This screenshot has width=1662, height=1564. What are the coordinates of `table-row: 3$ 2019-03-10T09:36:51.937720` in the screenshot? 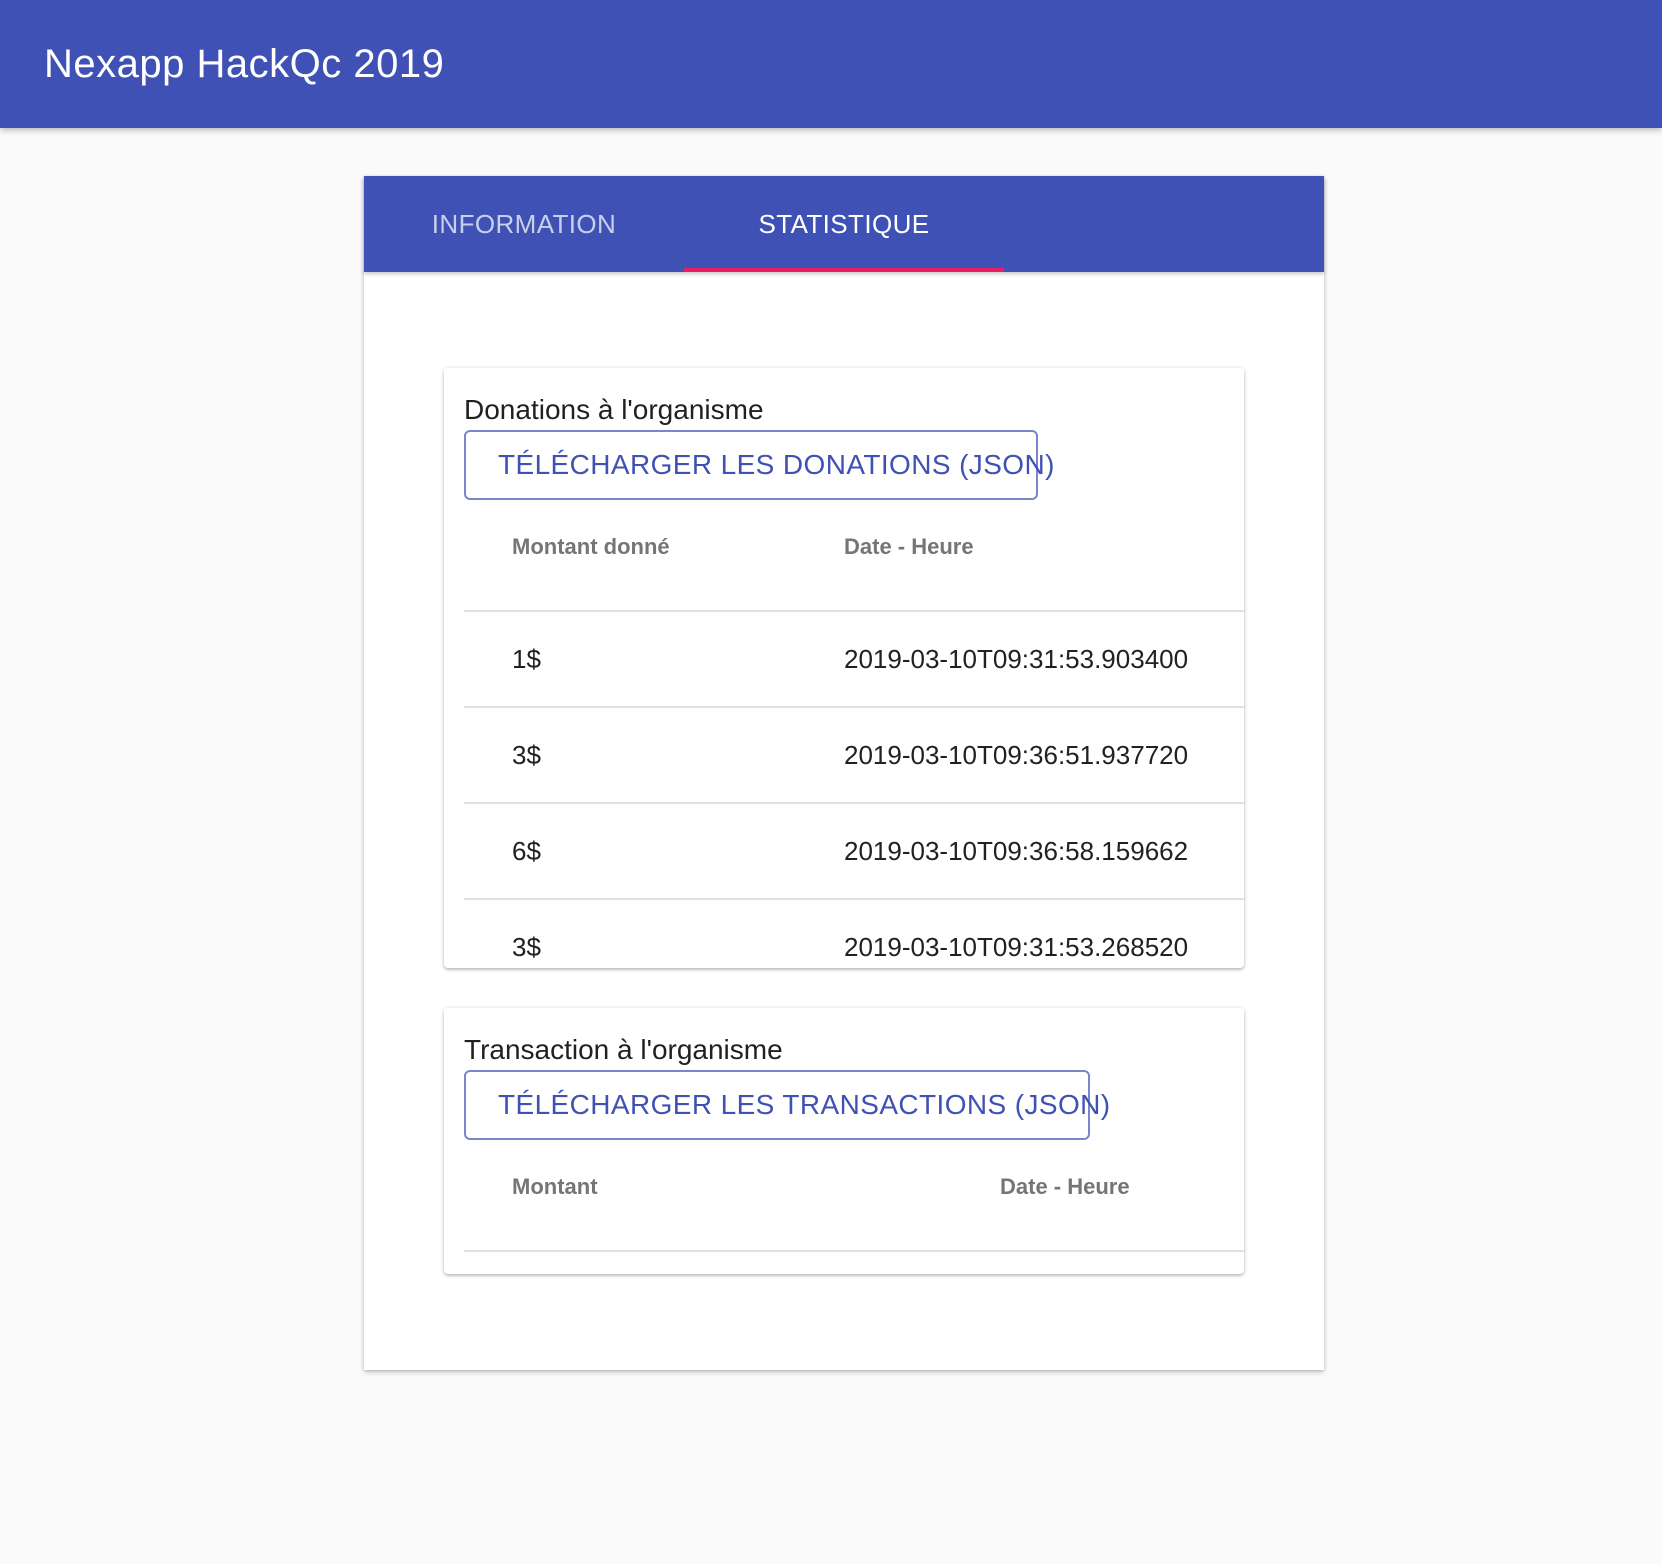 It's located at (854, 756).